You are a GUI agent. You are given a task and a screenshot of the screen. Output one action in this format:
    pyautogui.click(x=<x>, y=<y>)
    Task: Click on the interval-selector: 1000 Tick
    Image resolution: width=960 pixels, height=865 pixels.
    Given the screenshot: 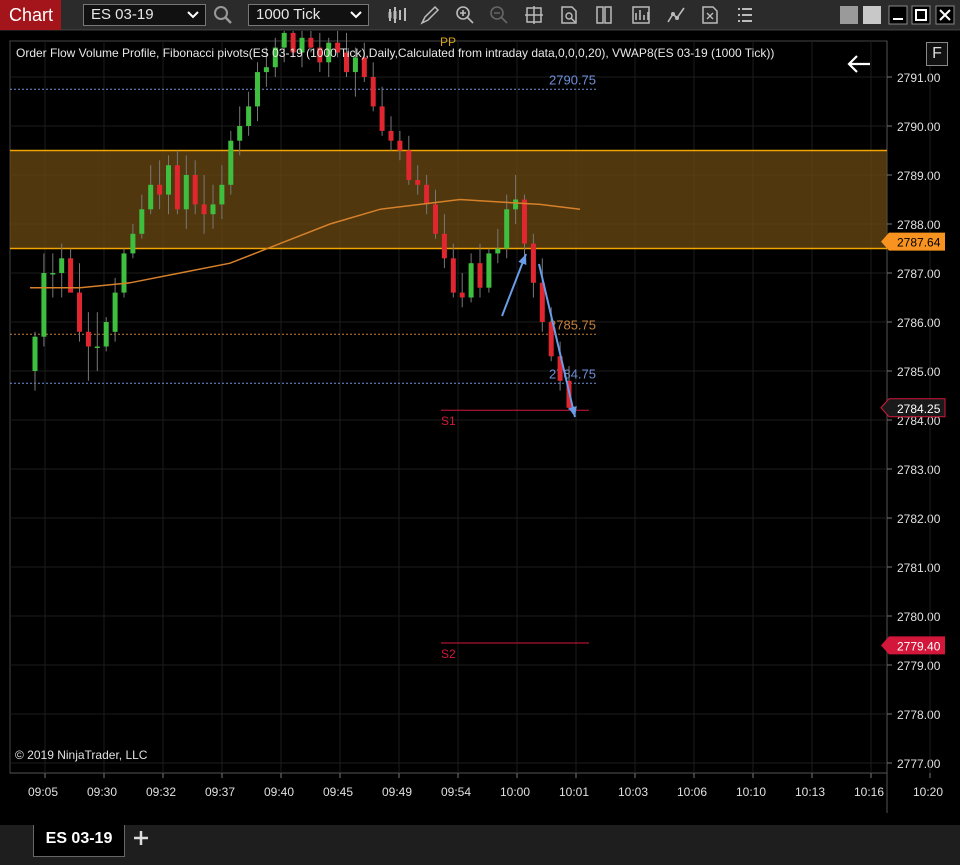 What is the action you would take?
    pyautogui.click(x=308, y=15)
    